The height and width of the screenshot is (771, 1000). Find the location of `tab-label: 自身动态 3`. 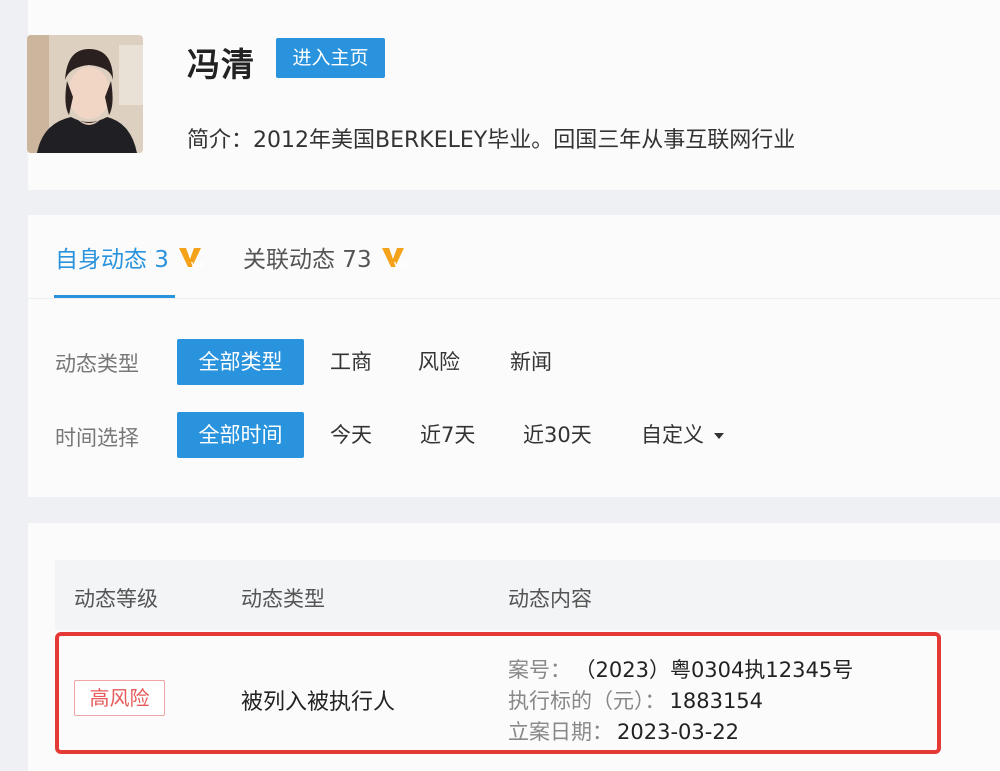

tab-label: 自身动态 3 is located at coordinates (112, 260).